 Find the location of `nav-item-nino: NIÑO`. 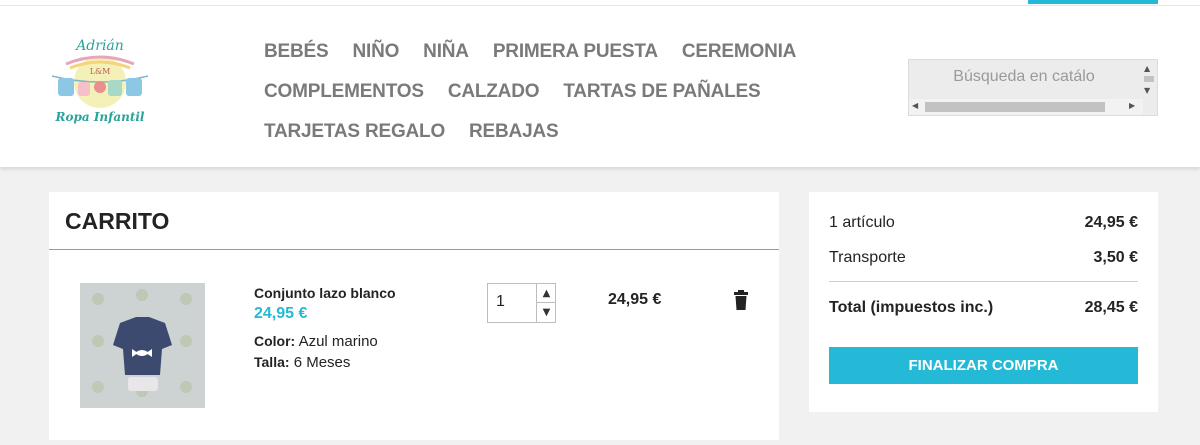

nav-item-nino: NIÑO is located at coordinates (375, 52).